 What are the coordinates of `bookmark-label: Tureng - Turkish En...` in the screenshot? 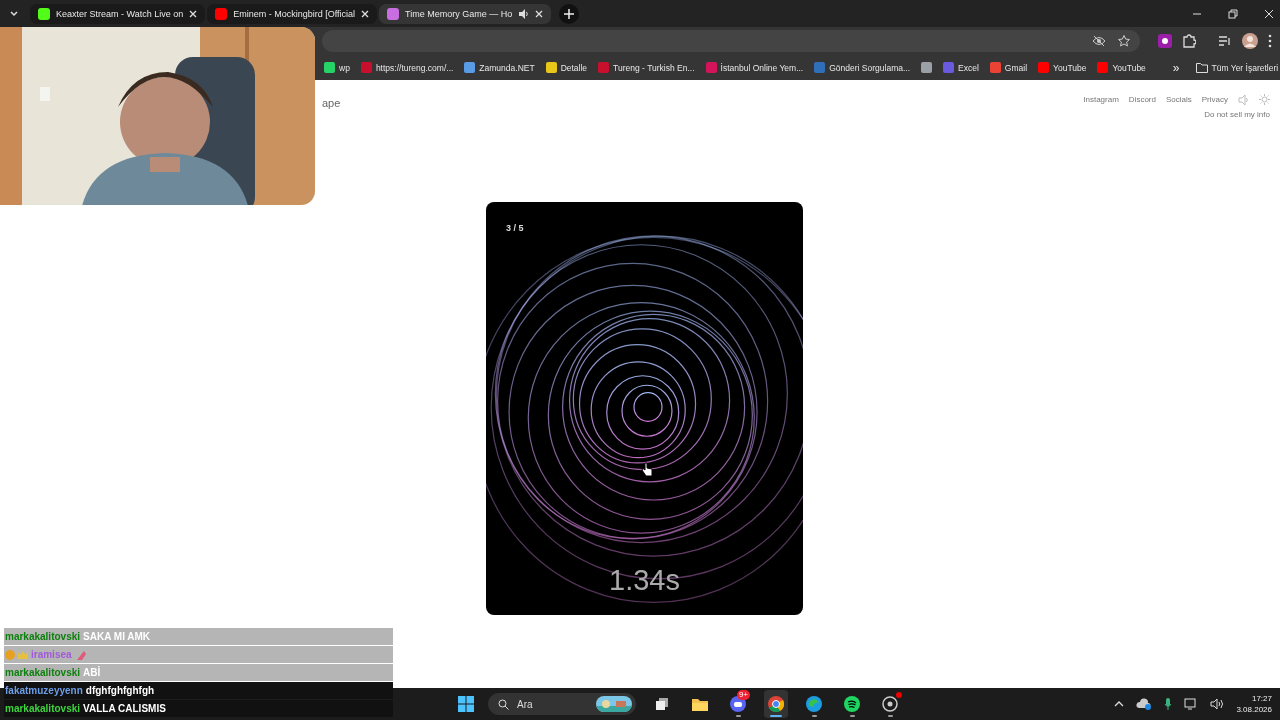 It's located at (654, 67).